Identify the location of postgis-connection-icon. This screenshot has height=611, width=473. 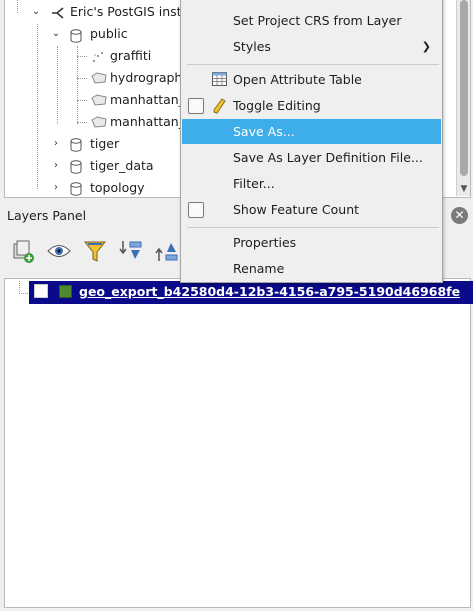
(58, 13).